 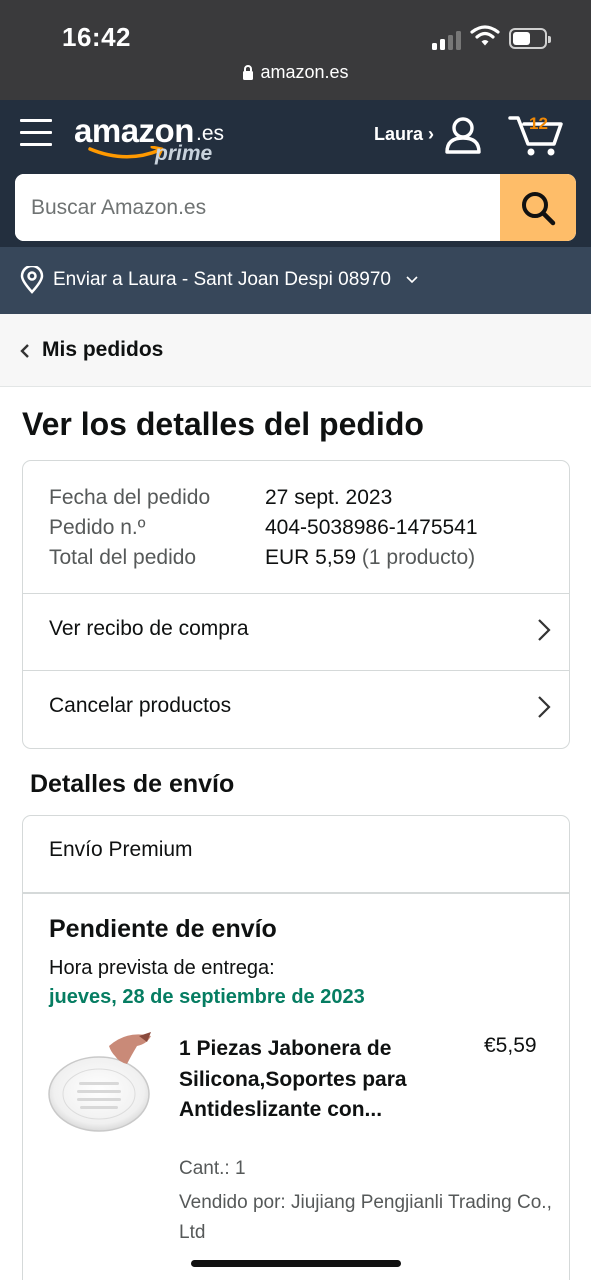 What do you see at coordinates (130, 497) in the screenshot?
I see `order-date-label: Fecha del pedido` at bounding box center [130, 497].